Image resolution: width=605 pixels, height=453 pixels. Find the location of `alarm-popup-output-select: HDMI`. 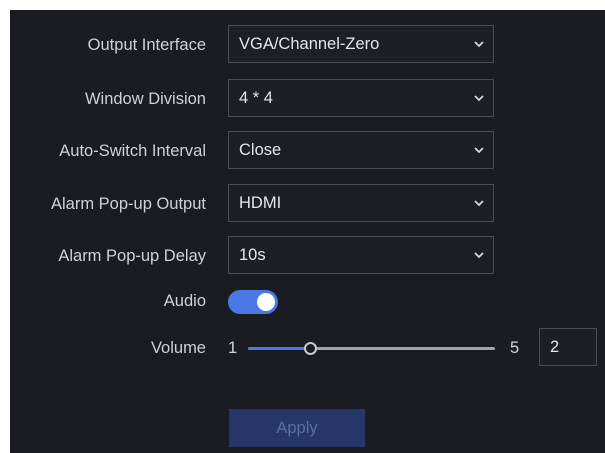

alarm-popup-output-select: HDMI is located at coordinates (361, 203).